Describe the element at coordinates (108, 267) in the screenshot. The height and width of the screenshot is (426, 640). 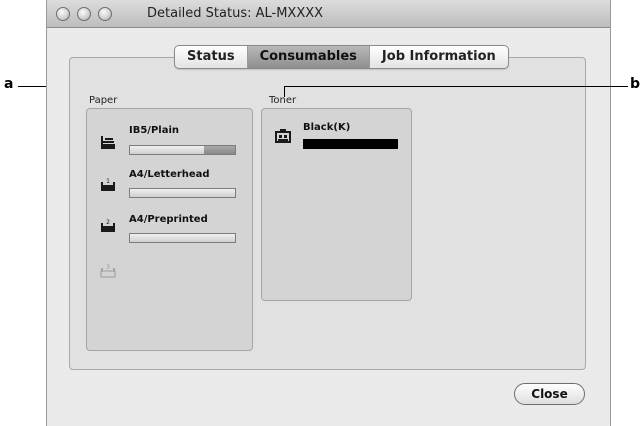
I see `svg-text: 3` at that location.